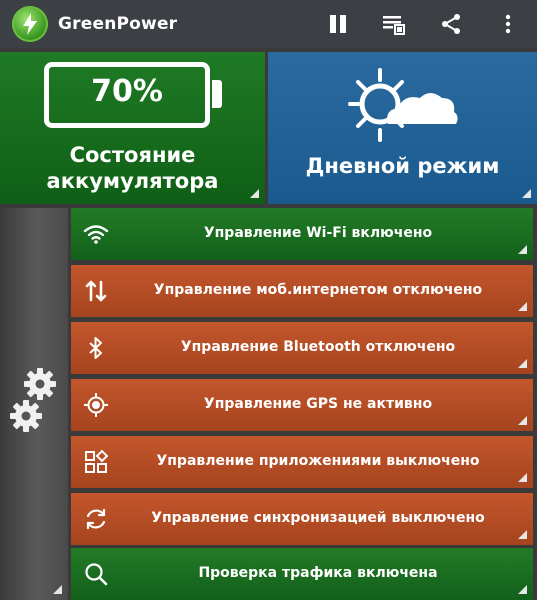  What do you see at coordinates (96, 574) in the screenshot?
I see `search-icon` at bounding box center [96, 574].